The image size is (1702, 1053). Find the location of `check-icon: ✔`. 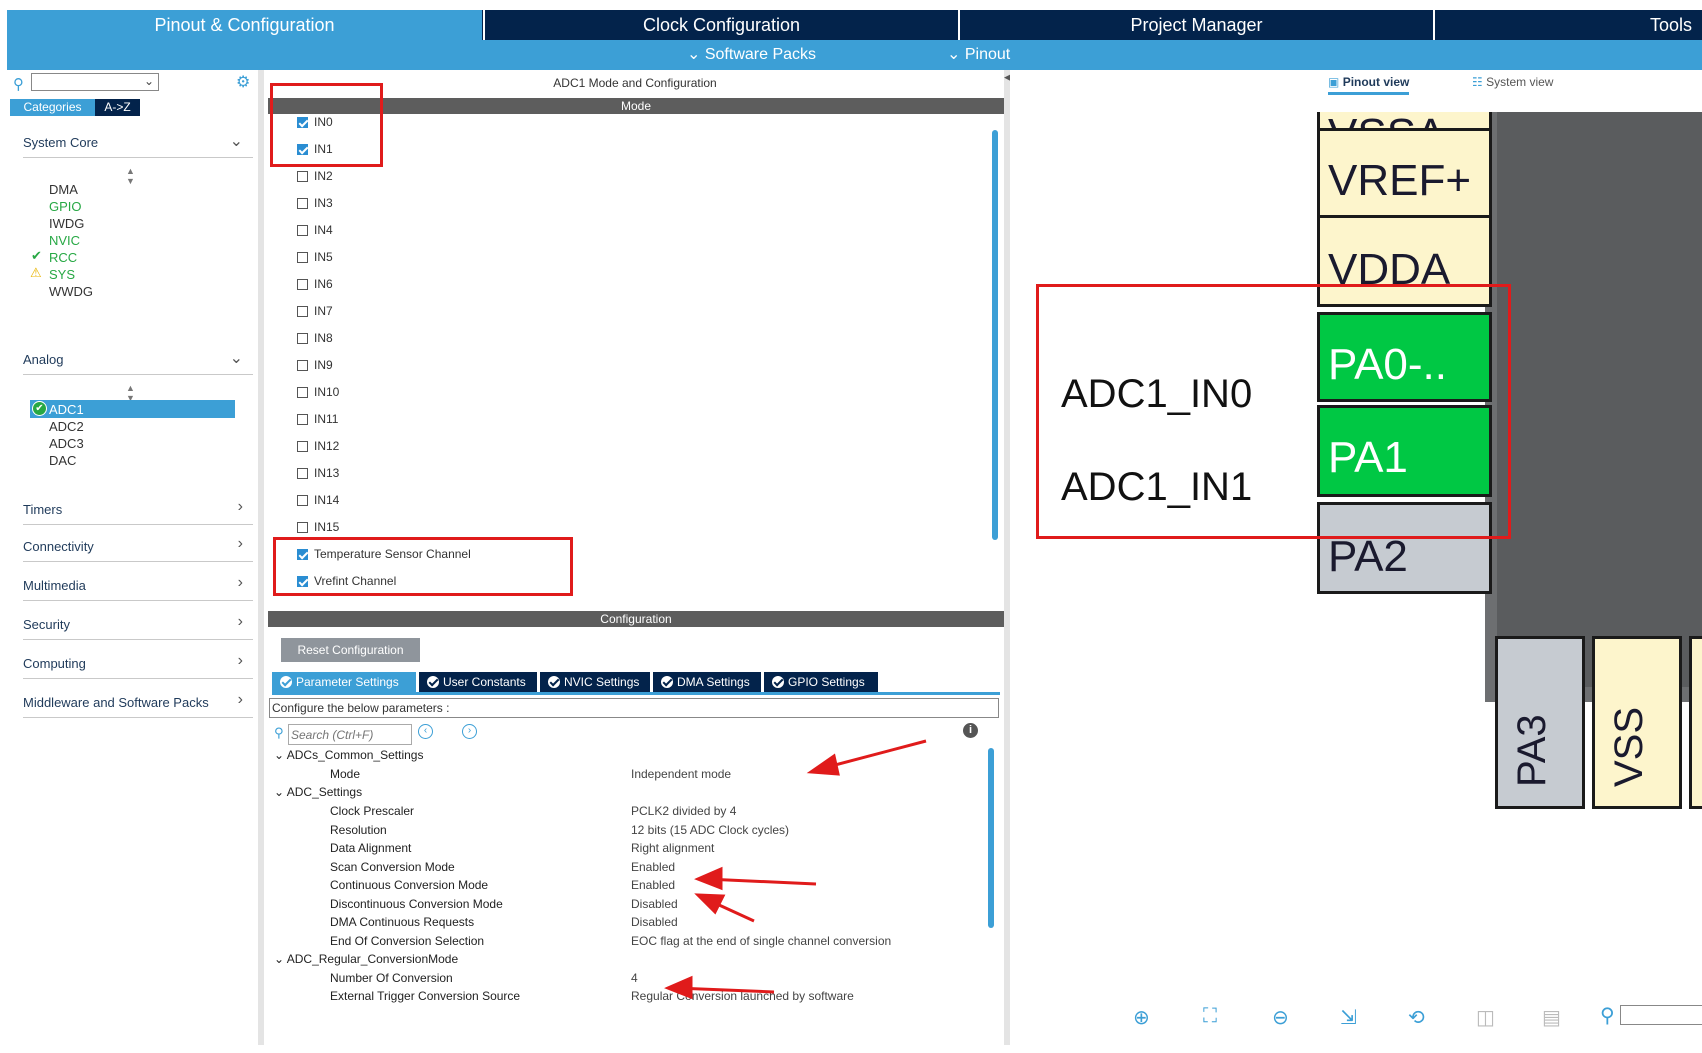

check-icon: ✔ is located at coordinates (36, 255).